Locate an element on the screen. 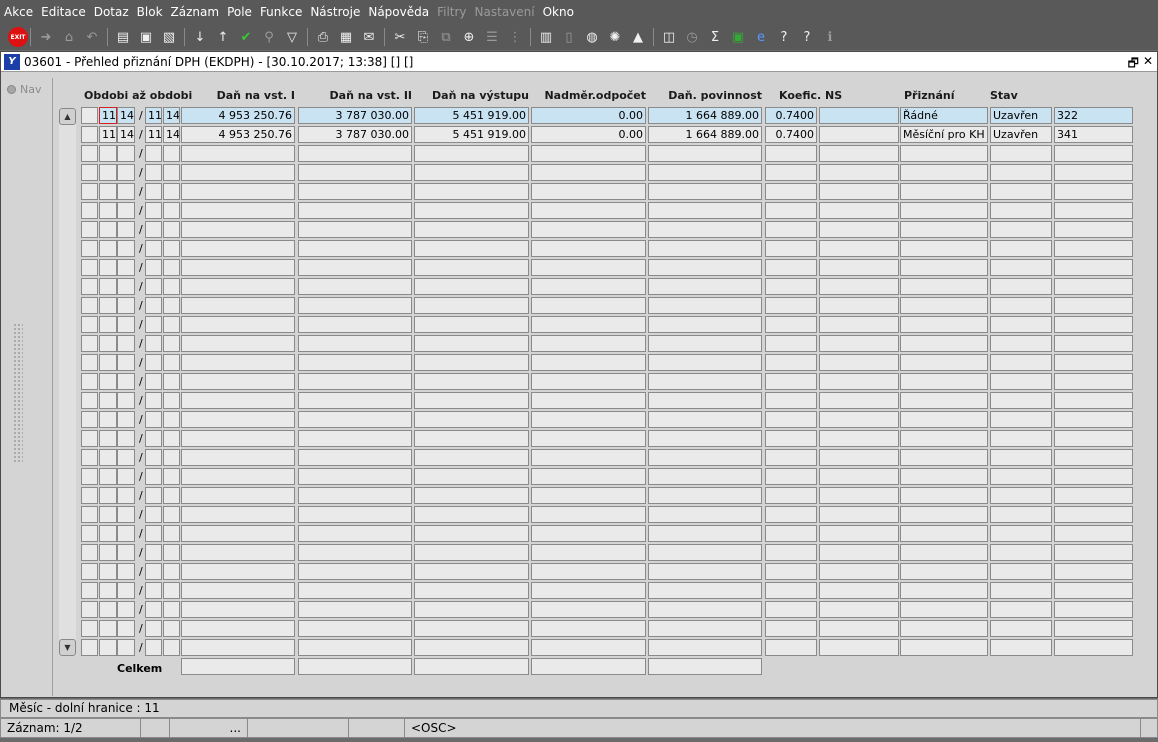 The image size is (1158, 742). exit-button: EXIT is located at coordinates (18, 37).